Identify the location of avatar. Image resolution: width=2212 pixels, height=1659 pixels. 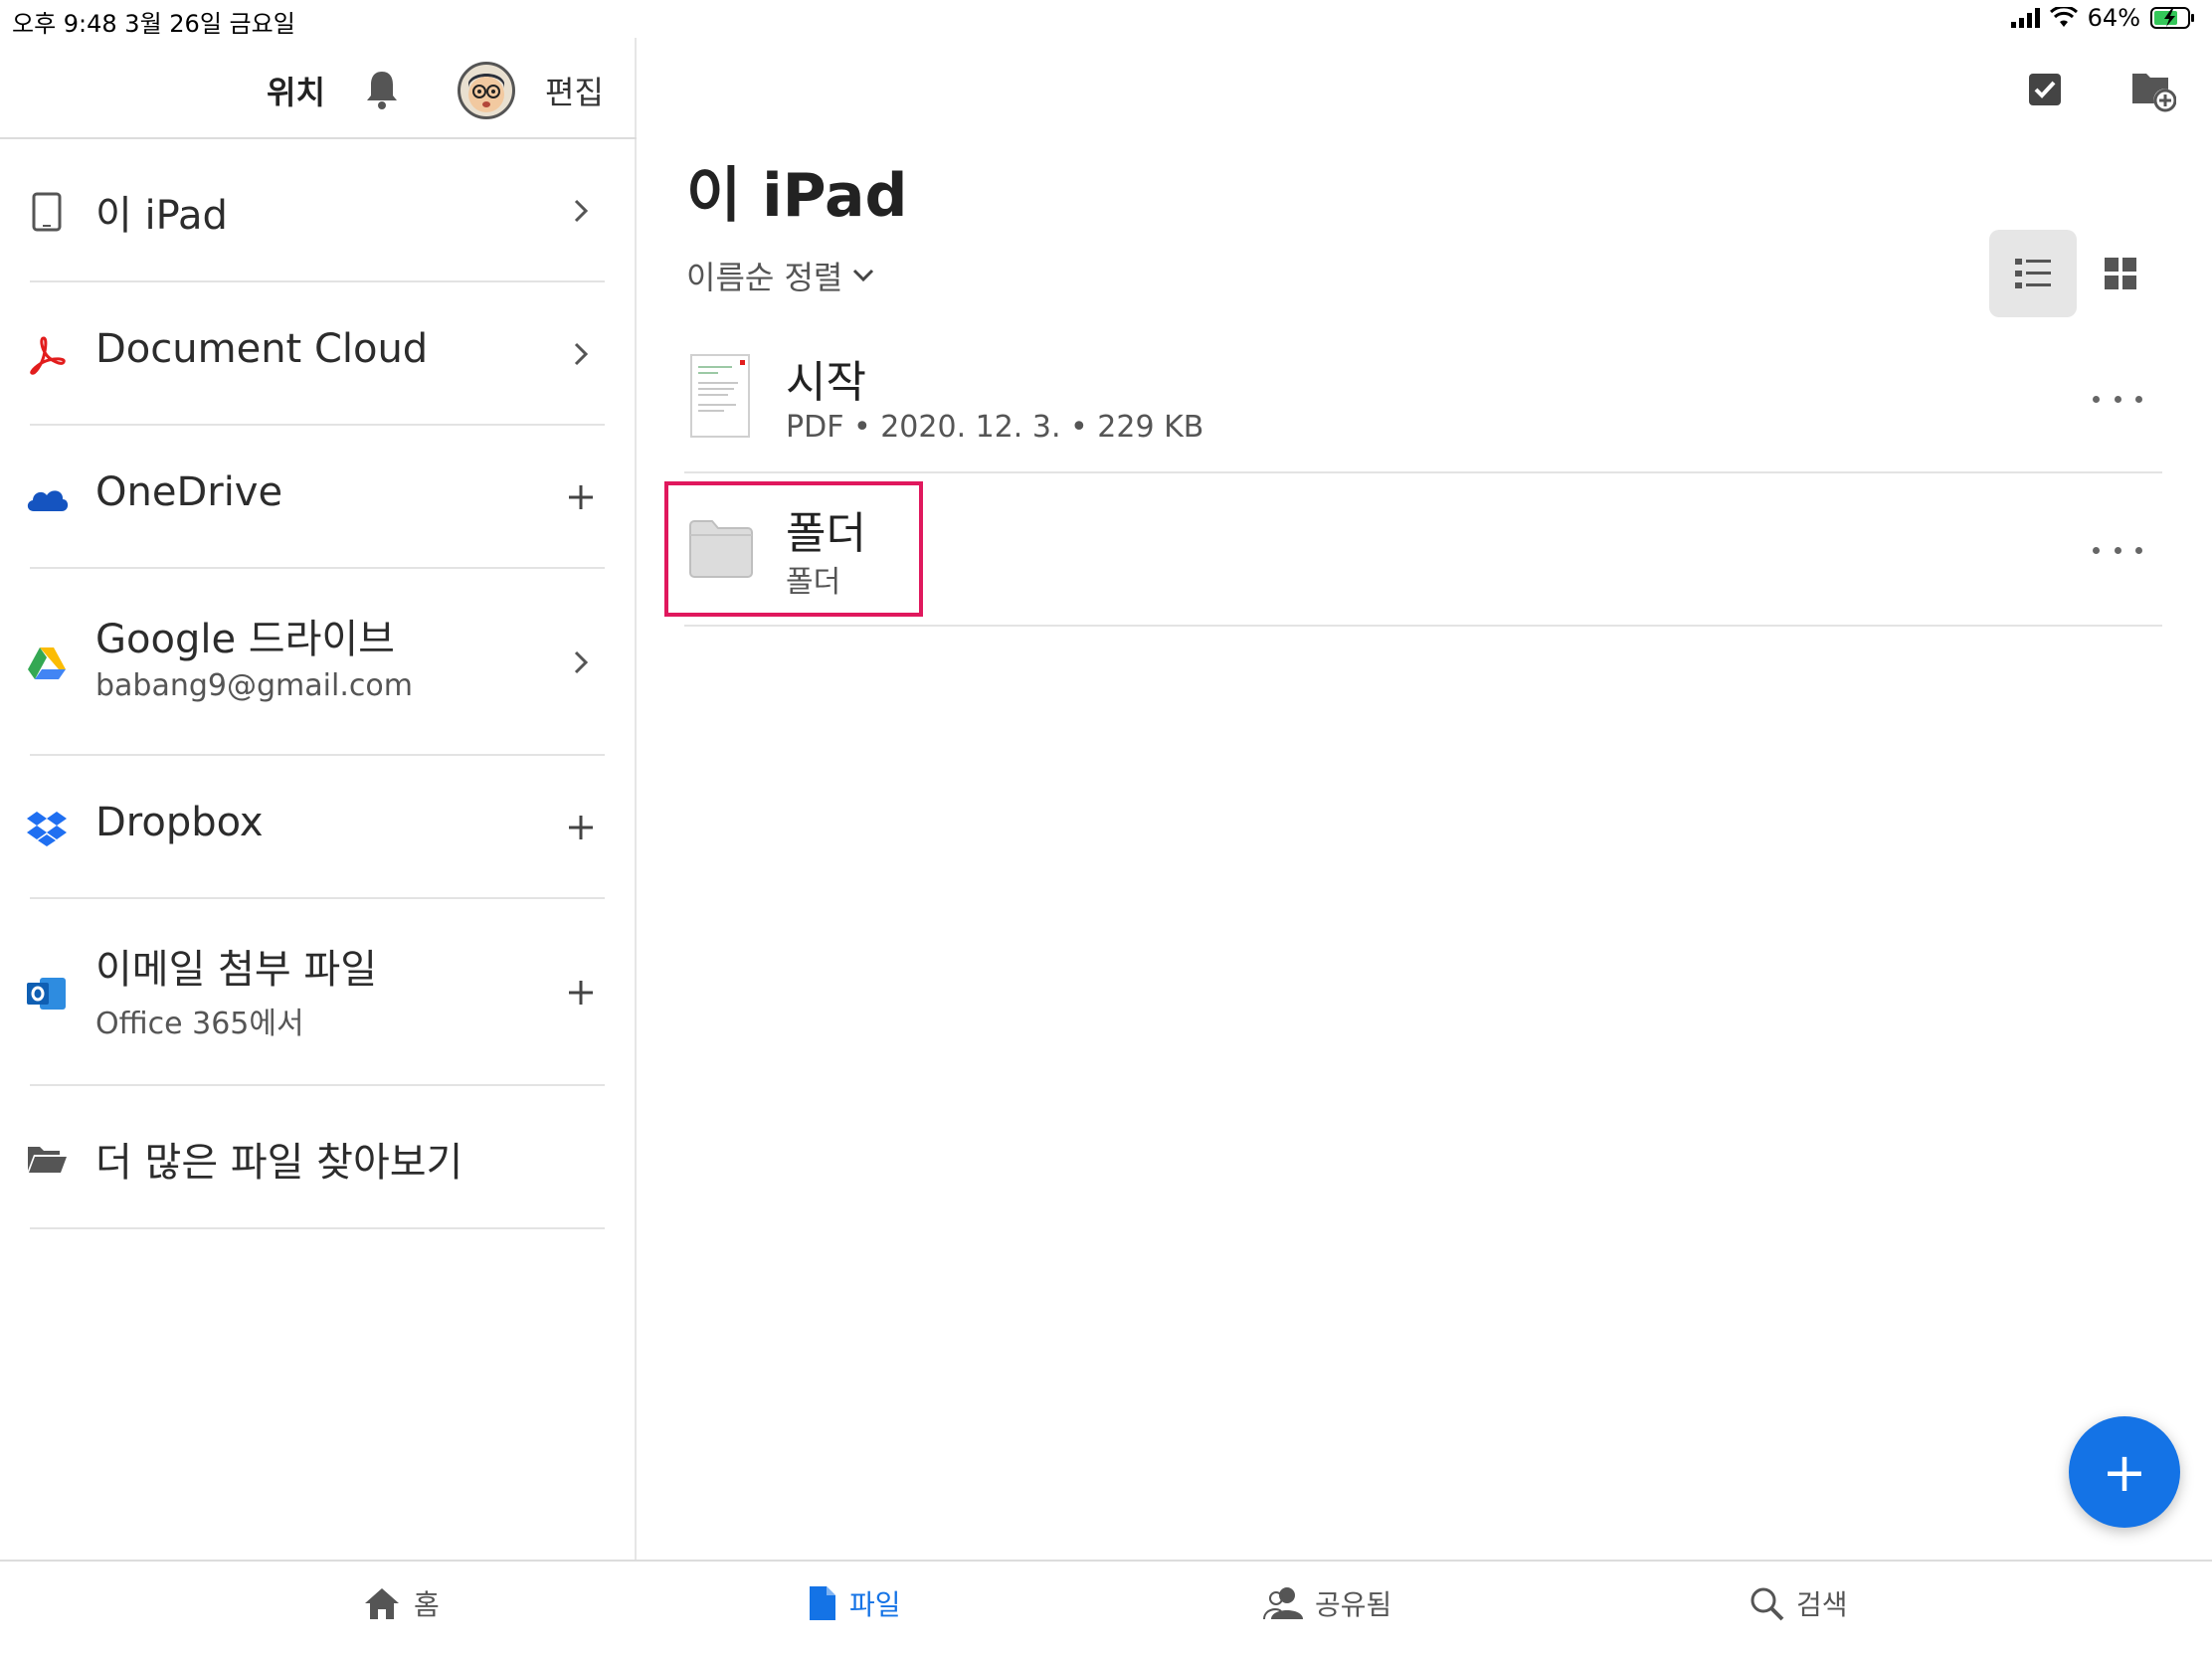
(486, 90).